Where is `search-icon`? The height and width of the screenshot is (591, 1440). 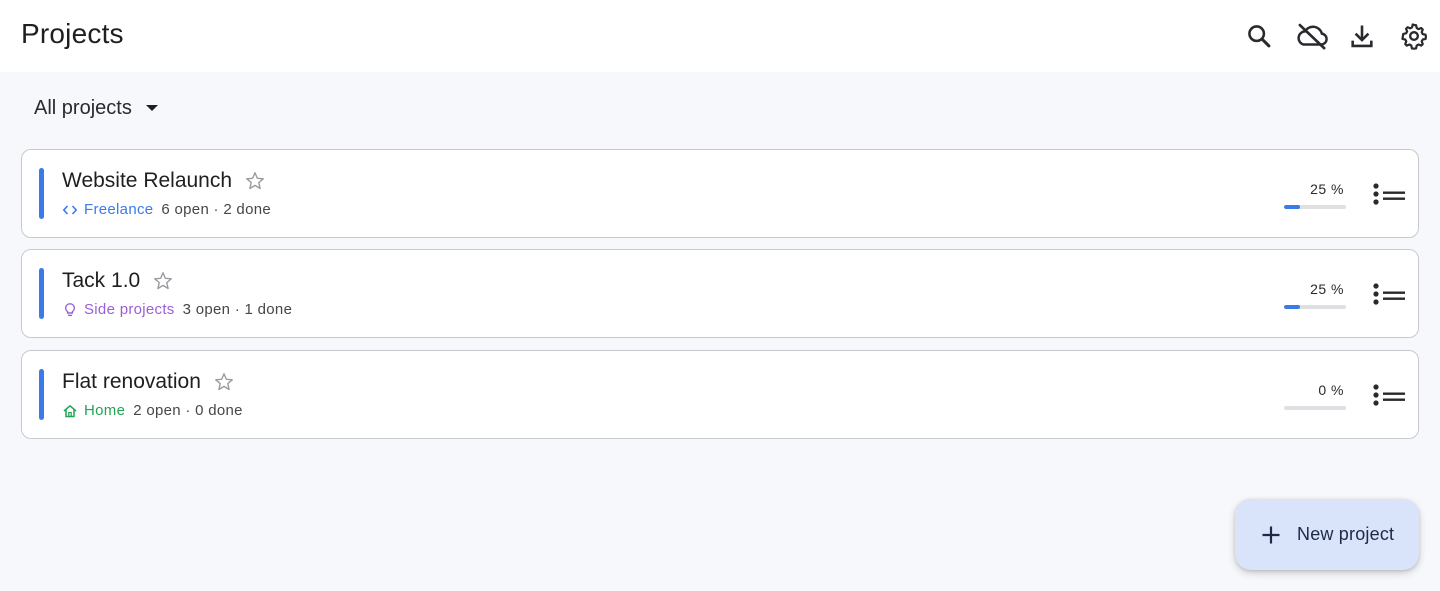 search-icon is located at coordinates (1259, 36).